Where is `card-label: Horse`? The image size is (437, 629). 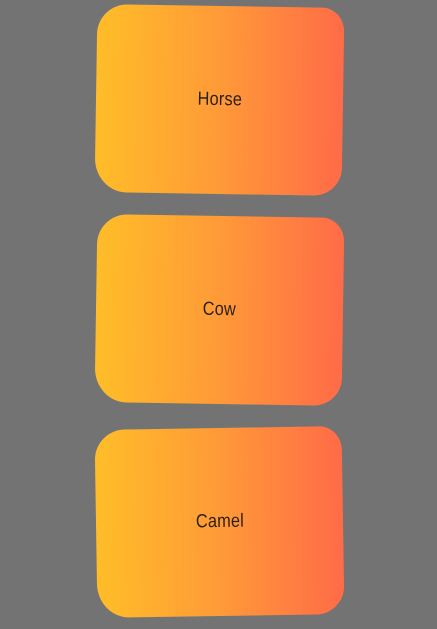
card-label: Horse is located at coordinates (219, 99).